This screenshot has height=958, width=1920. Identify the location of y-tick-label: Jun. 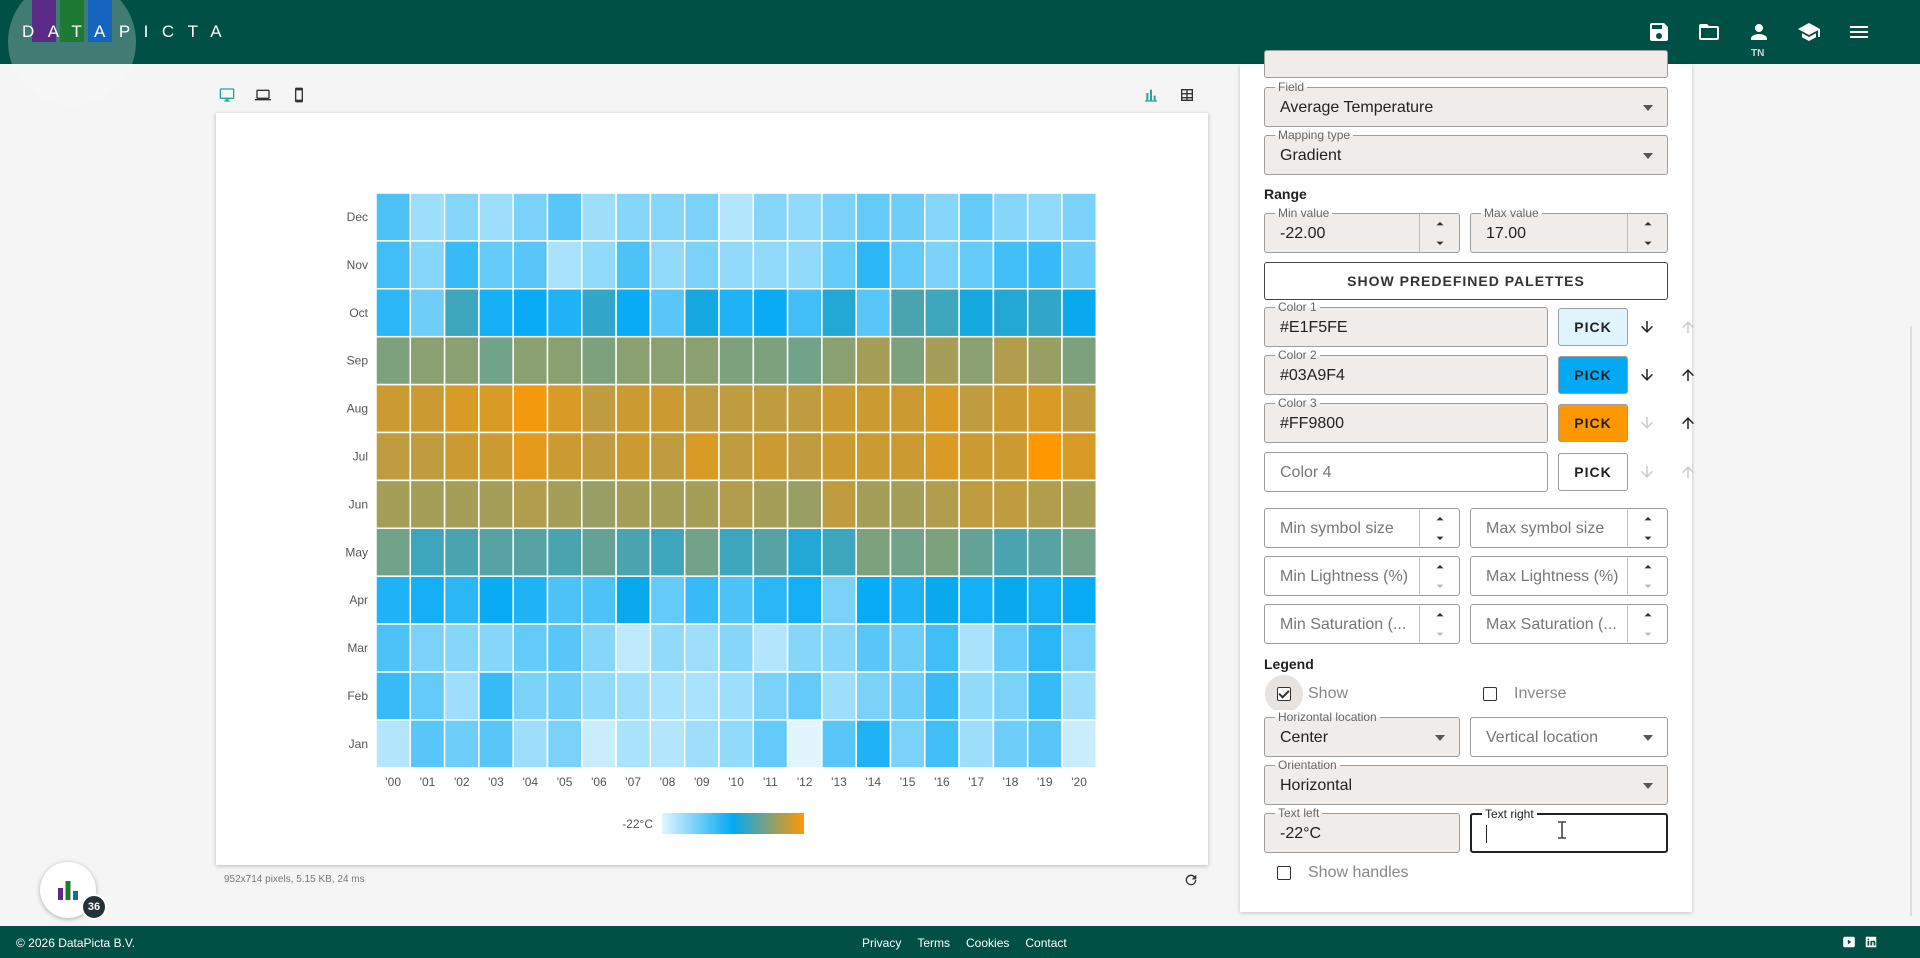
(358, 504).